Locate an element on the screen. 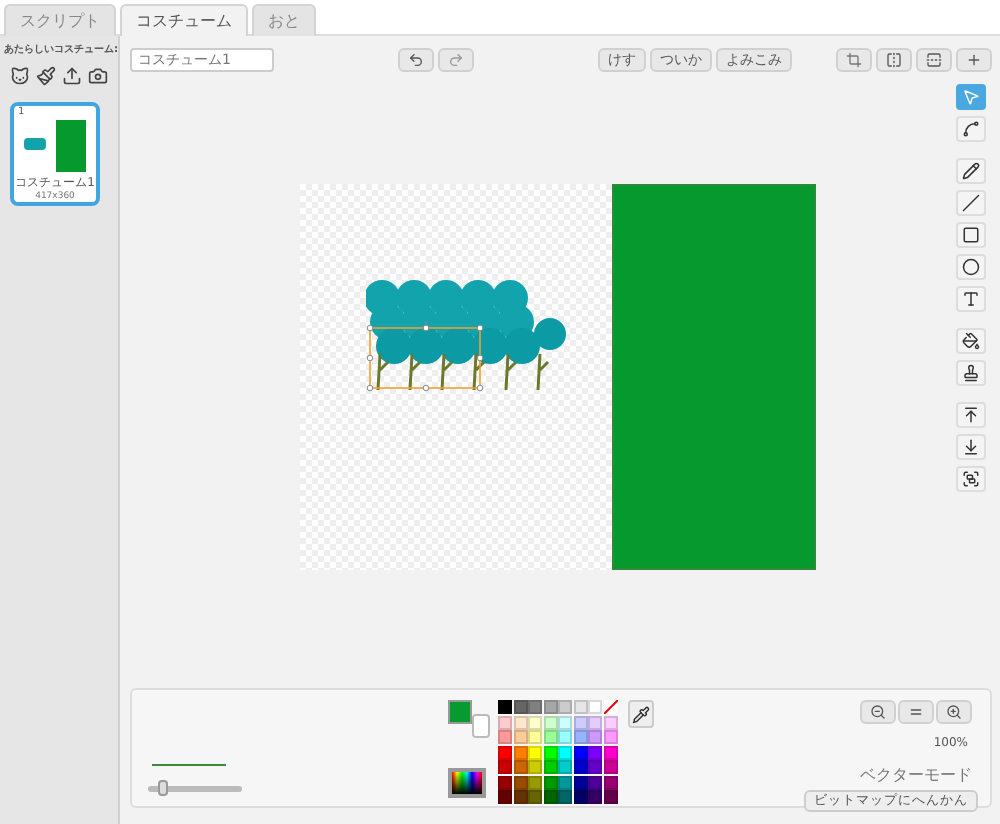 This screenshot has width=1000, height=824. text-tool-button is located at coordinates (970, 299).